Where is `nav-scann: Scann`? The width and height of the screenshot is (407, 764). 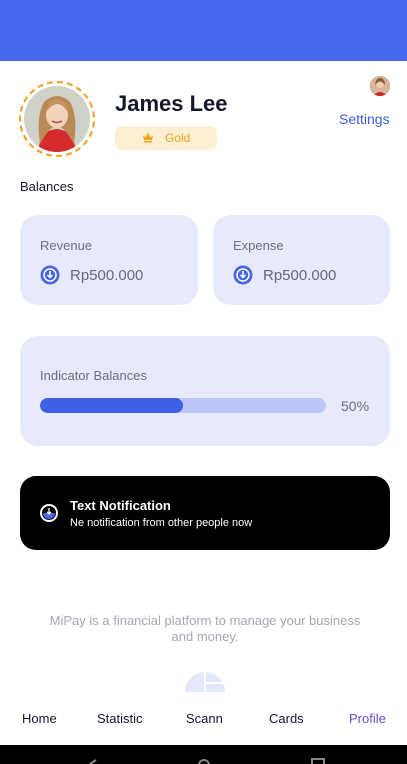 nav-scann: Scann is located at coordinates (204, 718).